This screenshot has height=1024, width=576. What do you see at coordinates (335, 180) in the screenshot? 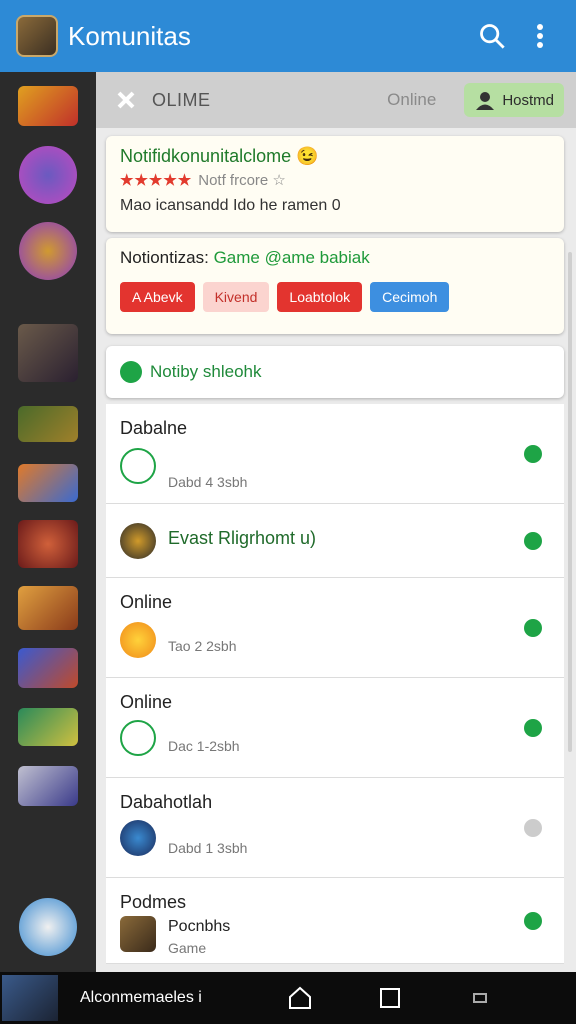
I see `rating-stars: ★★★★★ Notf frcore ☆` at bounding box center [335, 180].